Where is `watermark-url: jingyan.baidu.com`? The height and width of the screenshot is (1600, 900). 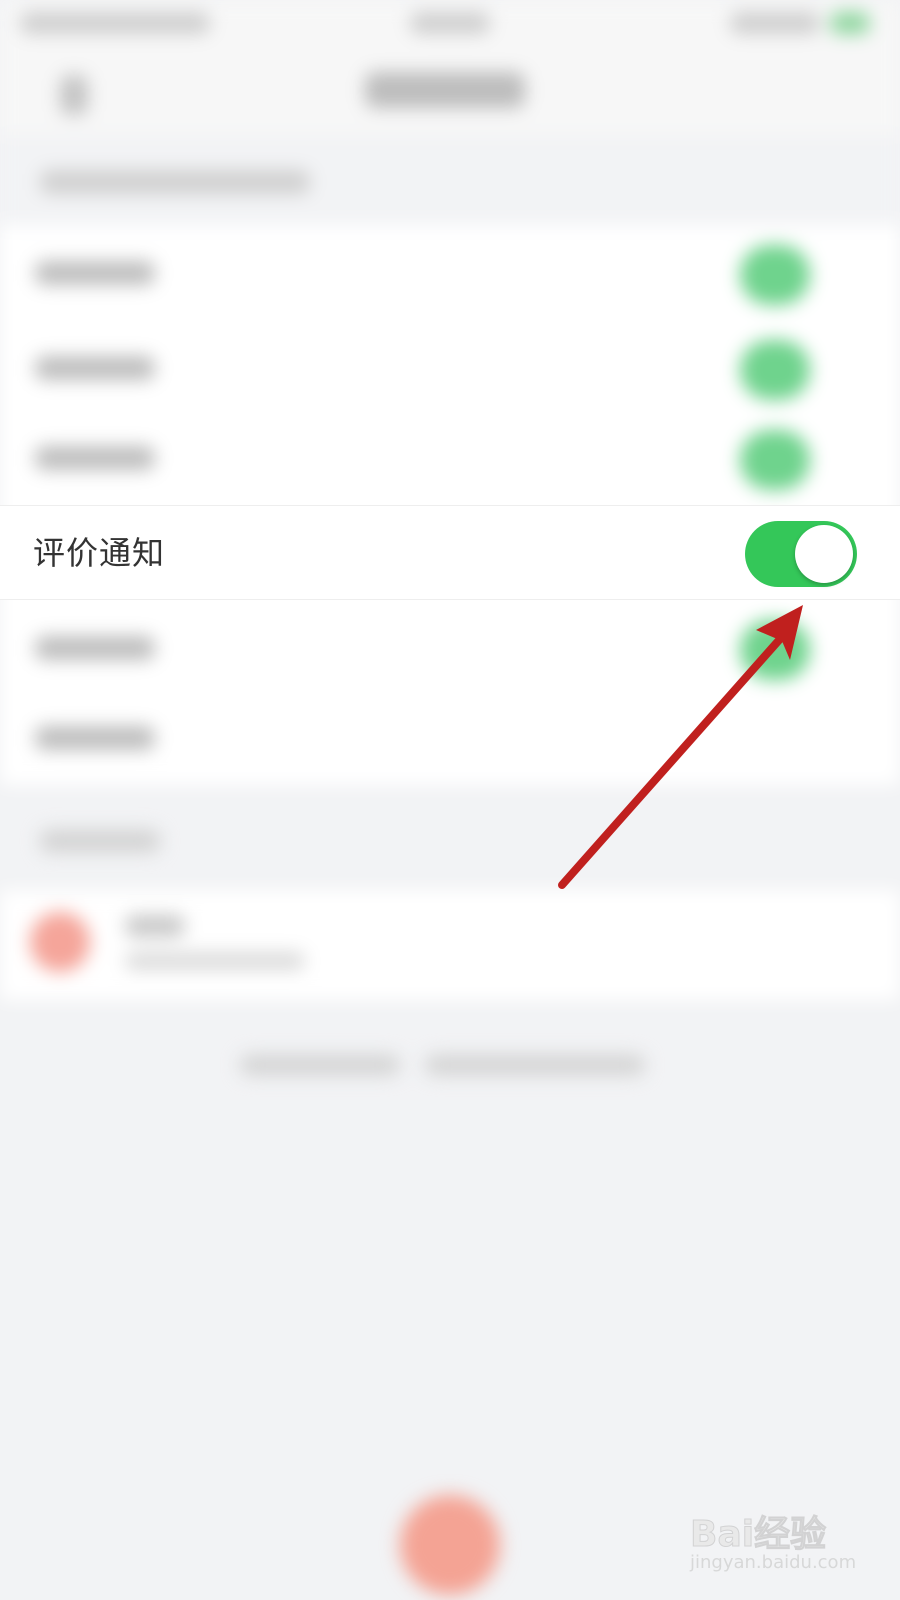 watermark-url: jingyan.baidu.com is located at coordinates (773, 1562).